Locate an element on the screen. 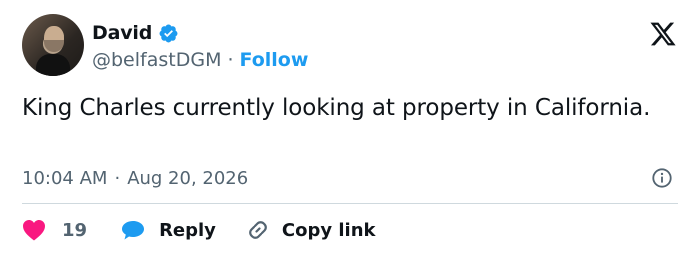 This screenshot has height=256, width=700. like-count: 19 is located at coordinates (75, 230).